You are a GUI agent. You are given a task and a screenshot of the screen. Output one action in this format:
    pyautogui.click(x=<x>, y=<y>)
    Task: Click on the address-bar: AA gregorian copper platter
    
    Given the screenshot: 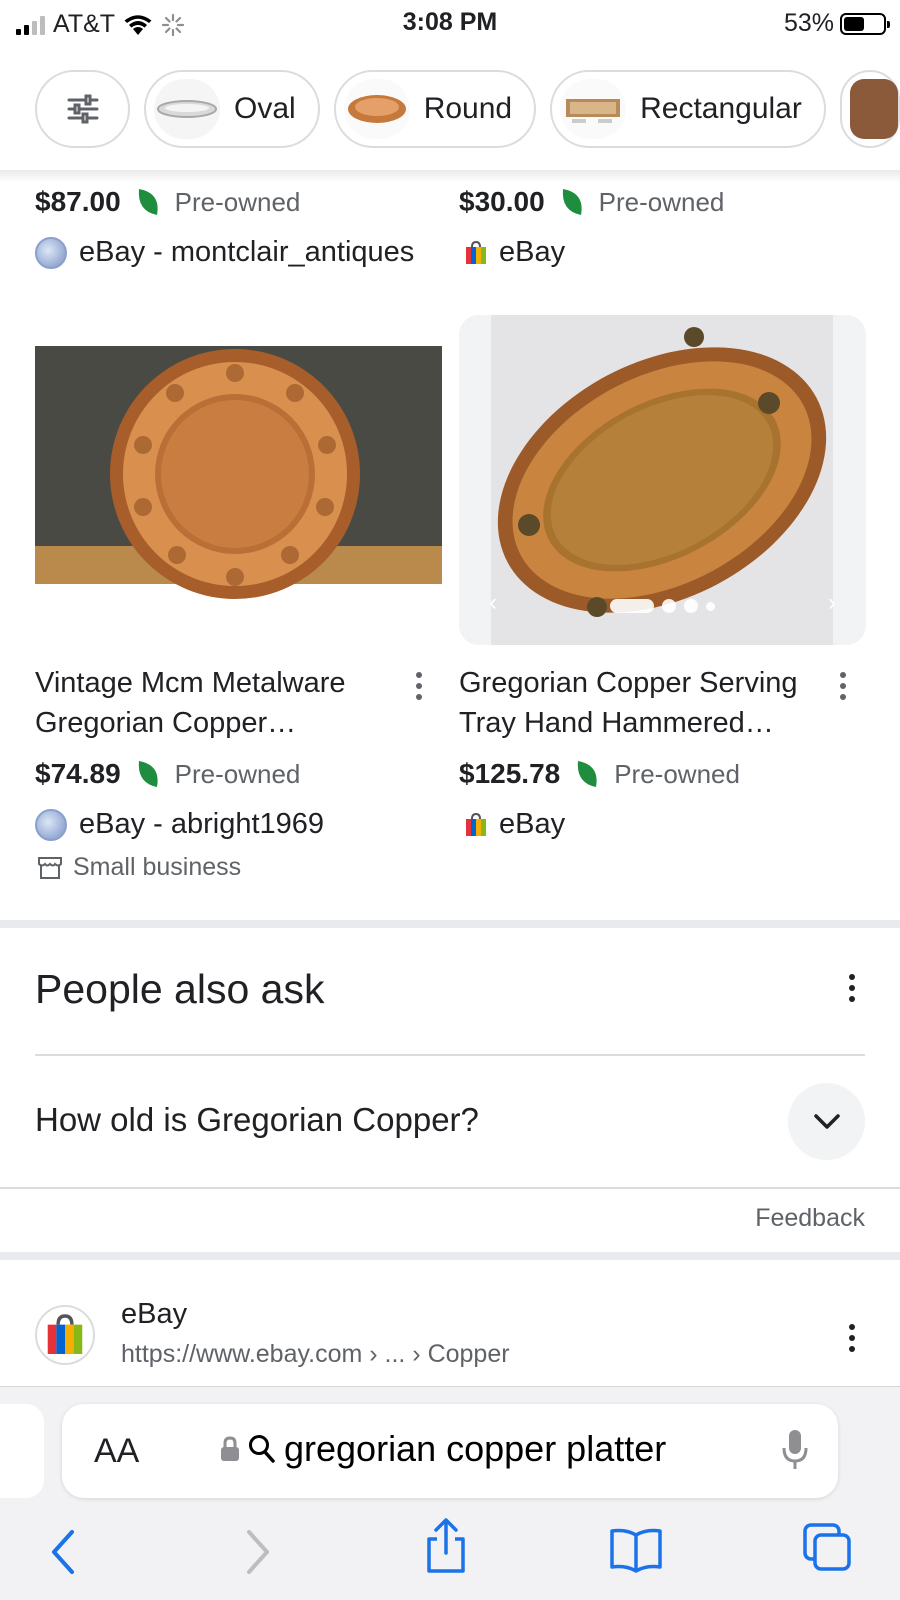 What is the action you would take?
    pyautogui.click(x=450, y=1451)
    